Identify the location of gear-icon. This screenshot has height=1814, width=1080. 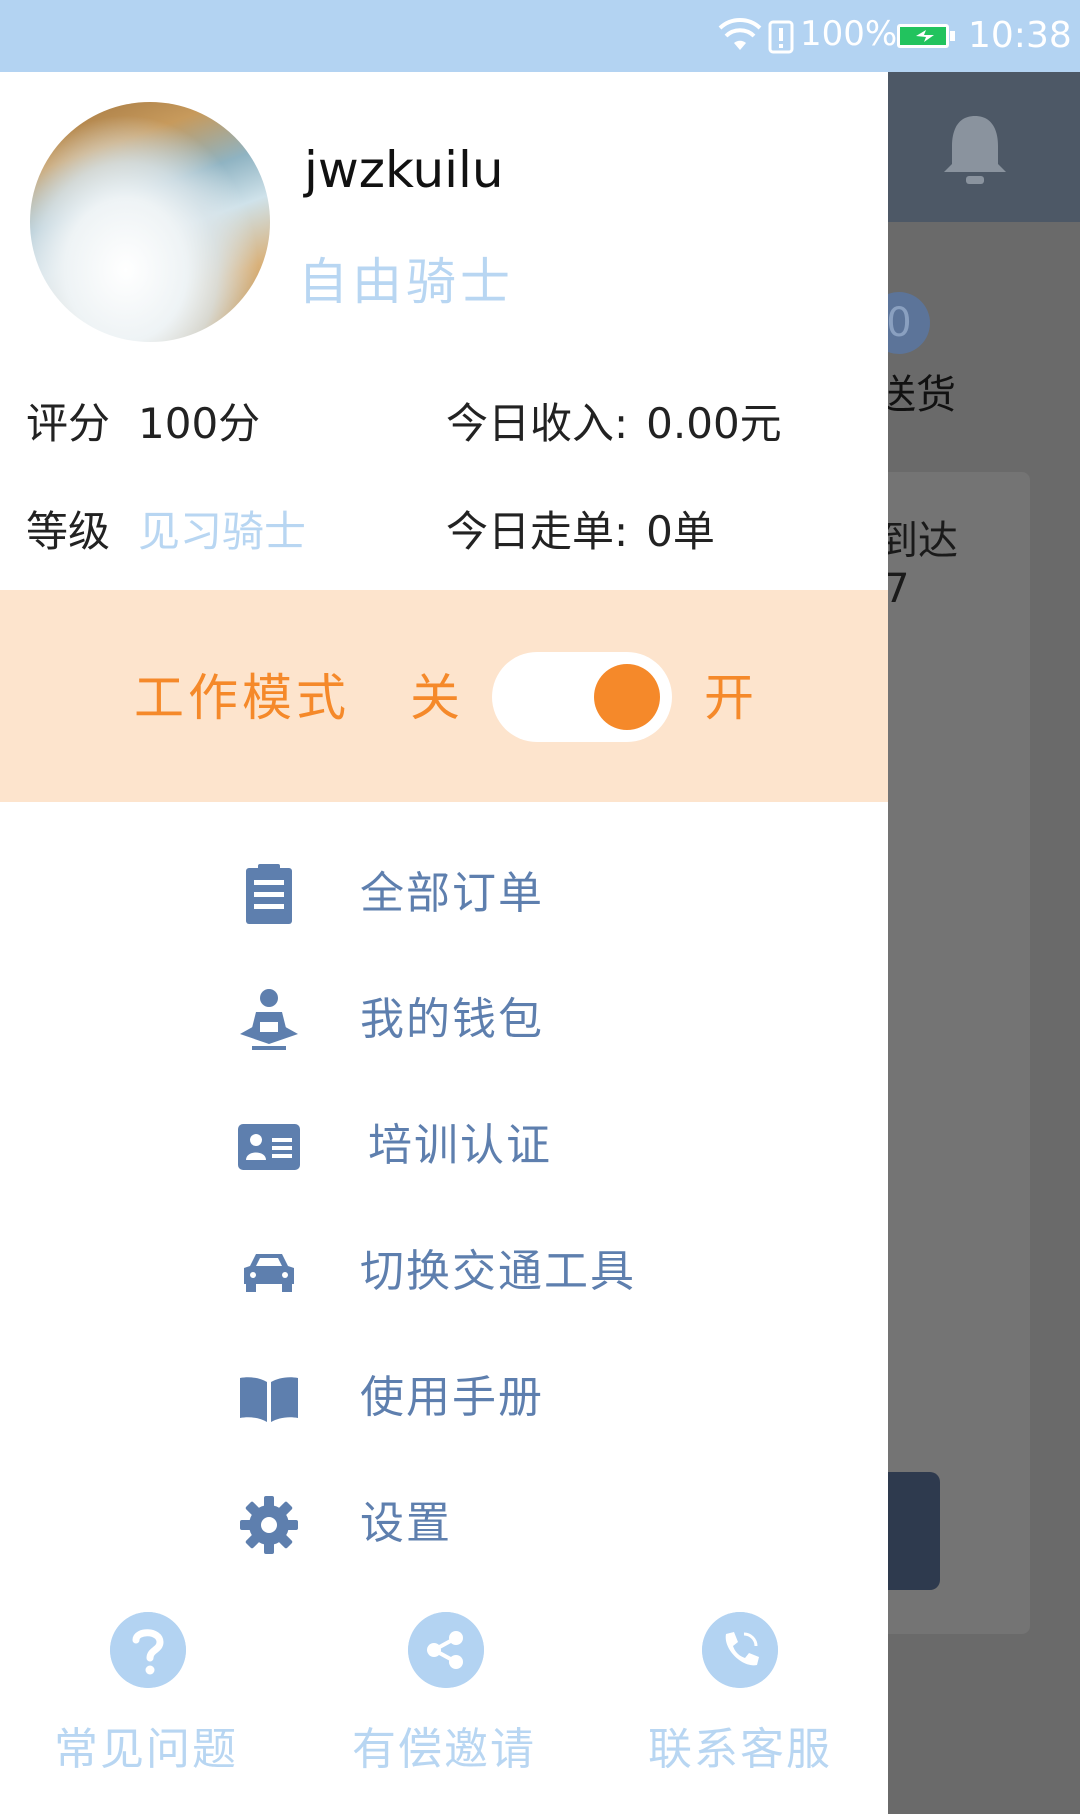
(269, 1525).